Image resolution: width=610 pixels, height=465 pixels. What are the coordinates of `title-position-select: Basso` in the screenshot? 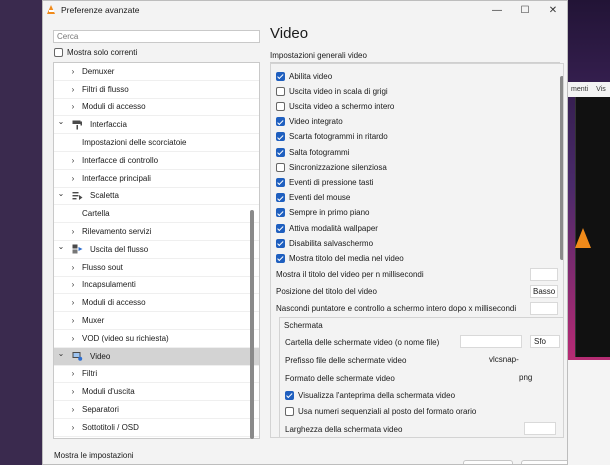 It's located at (544, 291).